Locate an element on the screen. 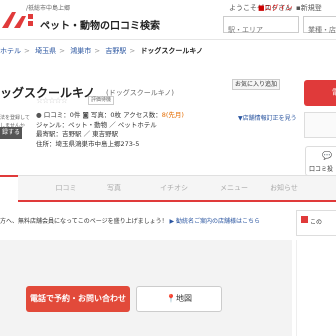 This screenshot has height=336, width=336. map-label: 地図 is located at coordinates (183, 298).